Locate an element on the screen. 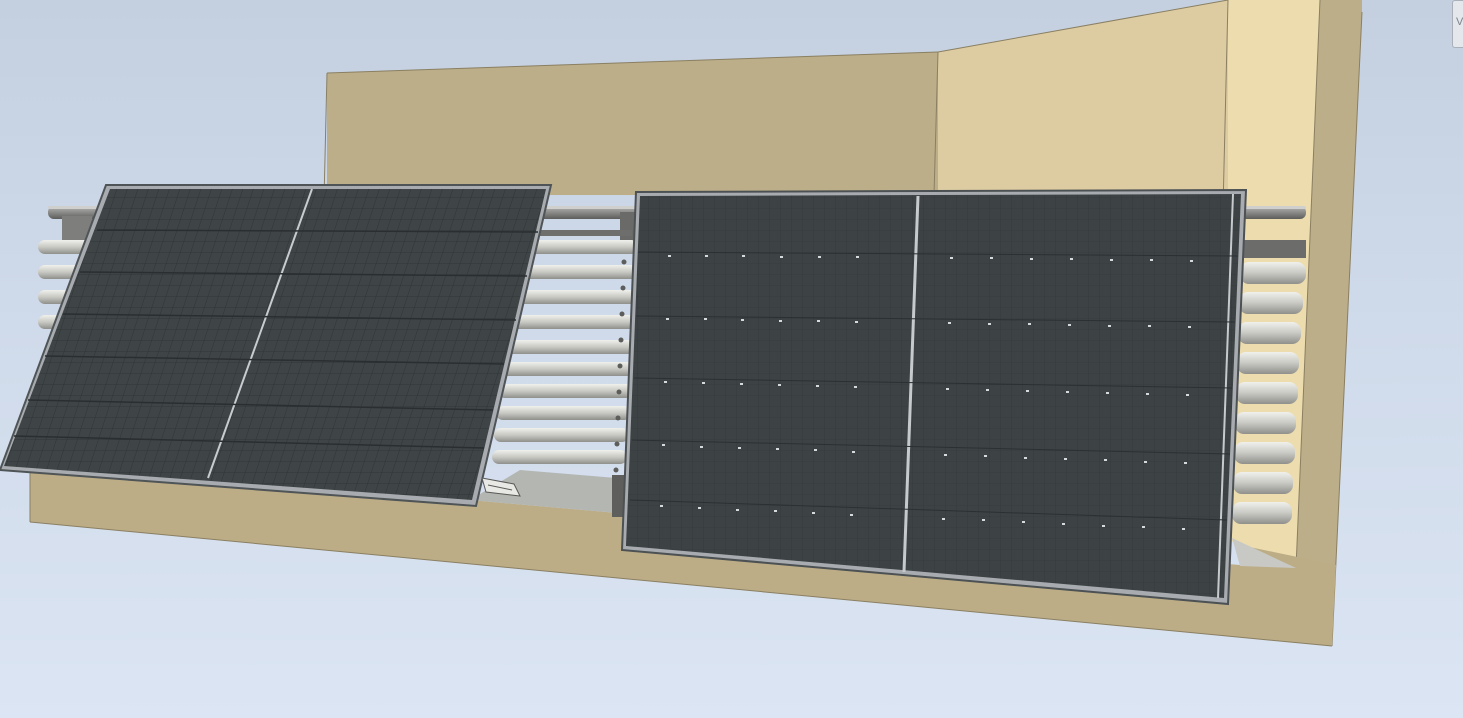 This screenshot has height=718, width=1463. viewcube-glyph: V is located at coordinates (1459, 22).